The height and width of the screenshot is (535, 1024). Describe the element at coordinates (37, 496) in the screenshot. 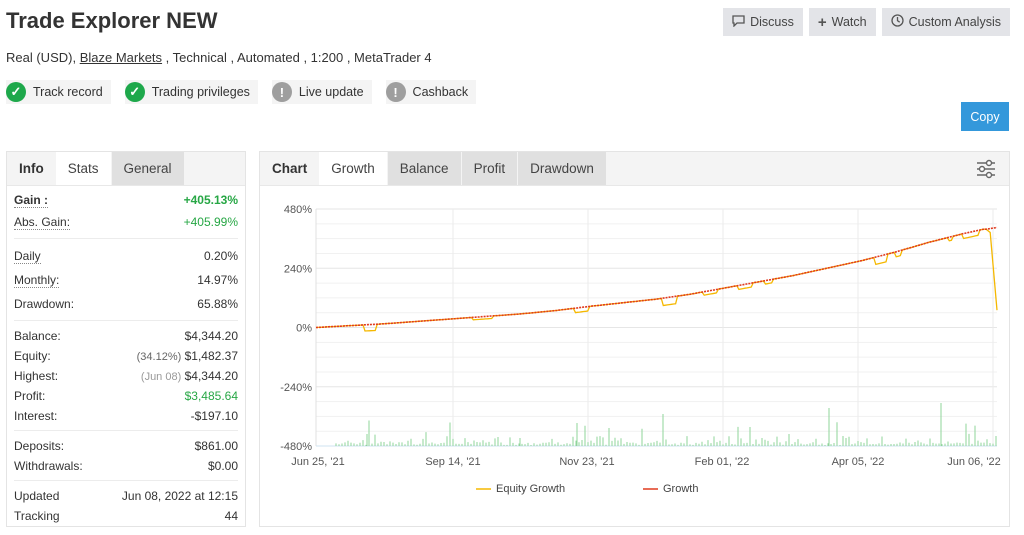

I see `updated-label: Updated` at that location.